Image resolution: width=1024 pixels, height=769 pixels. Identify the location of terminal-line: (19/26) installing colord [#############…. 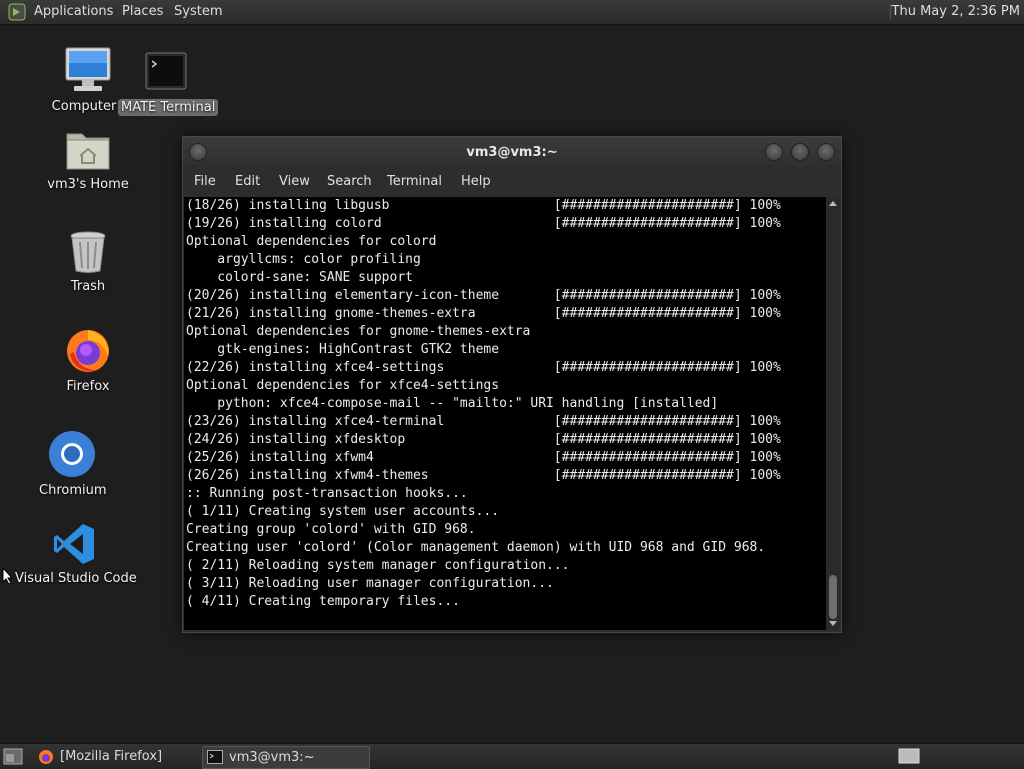
(483, 223).